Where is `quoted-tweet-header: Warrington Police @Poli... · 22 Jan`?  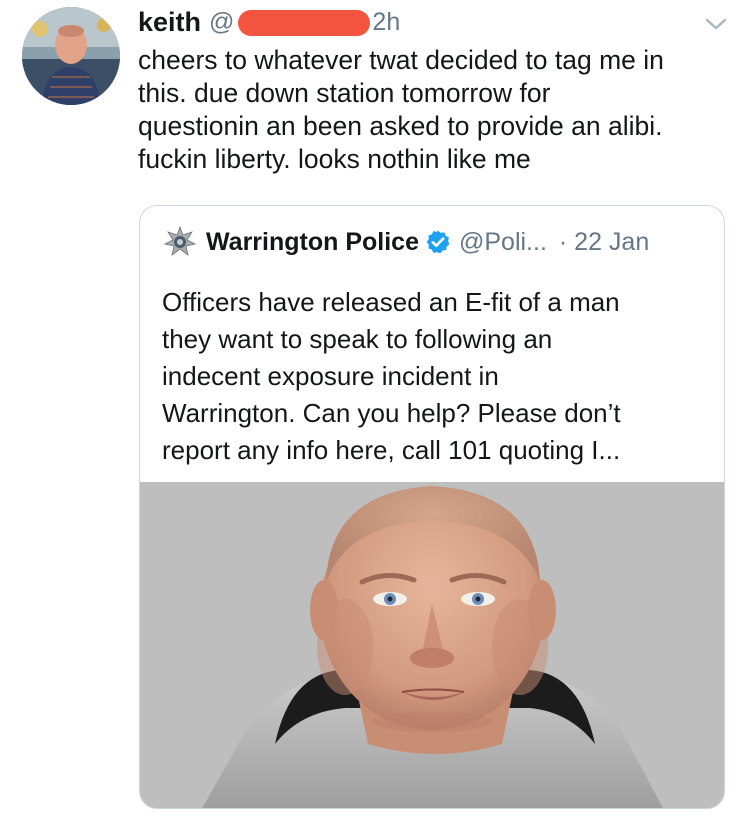
quoted-tweet-header: Warrington Police @Poli... · 22 Jan is located at coordinates (405, 242).